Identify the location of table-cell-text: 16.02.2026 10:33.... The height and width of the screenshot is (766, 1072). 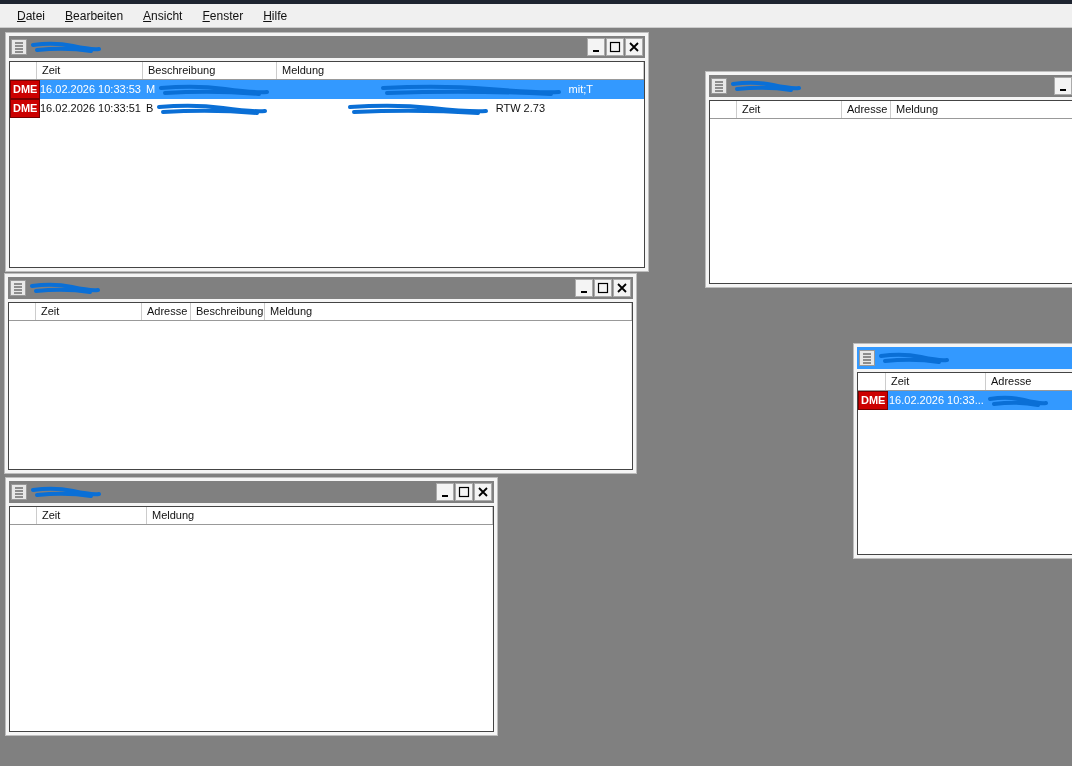
(936, 401).